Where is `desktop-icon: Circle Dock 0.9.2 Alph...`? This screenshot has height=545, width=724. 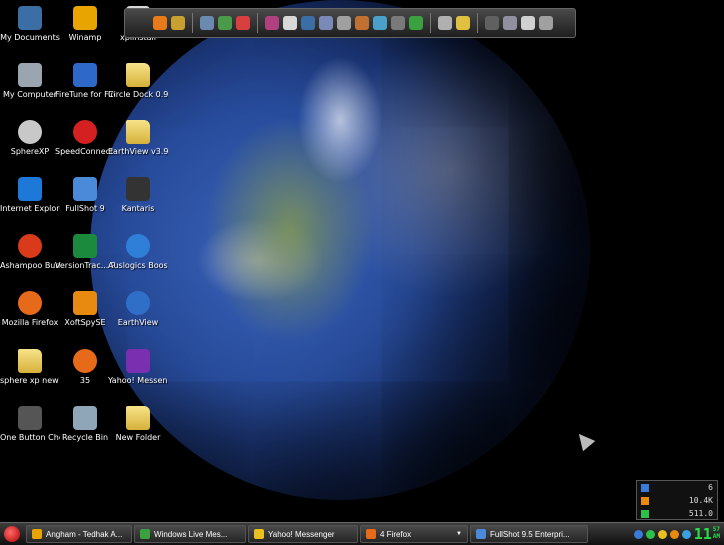
desktop-icon: Circle Dock 0.9.2 Alph... is located at coordinates (138, 89).